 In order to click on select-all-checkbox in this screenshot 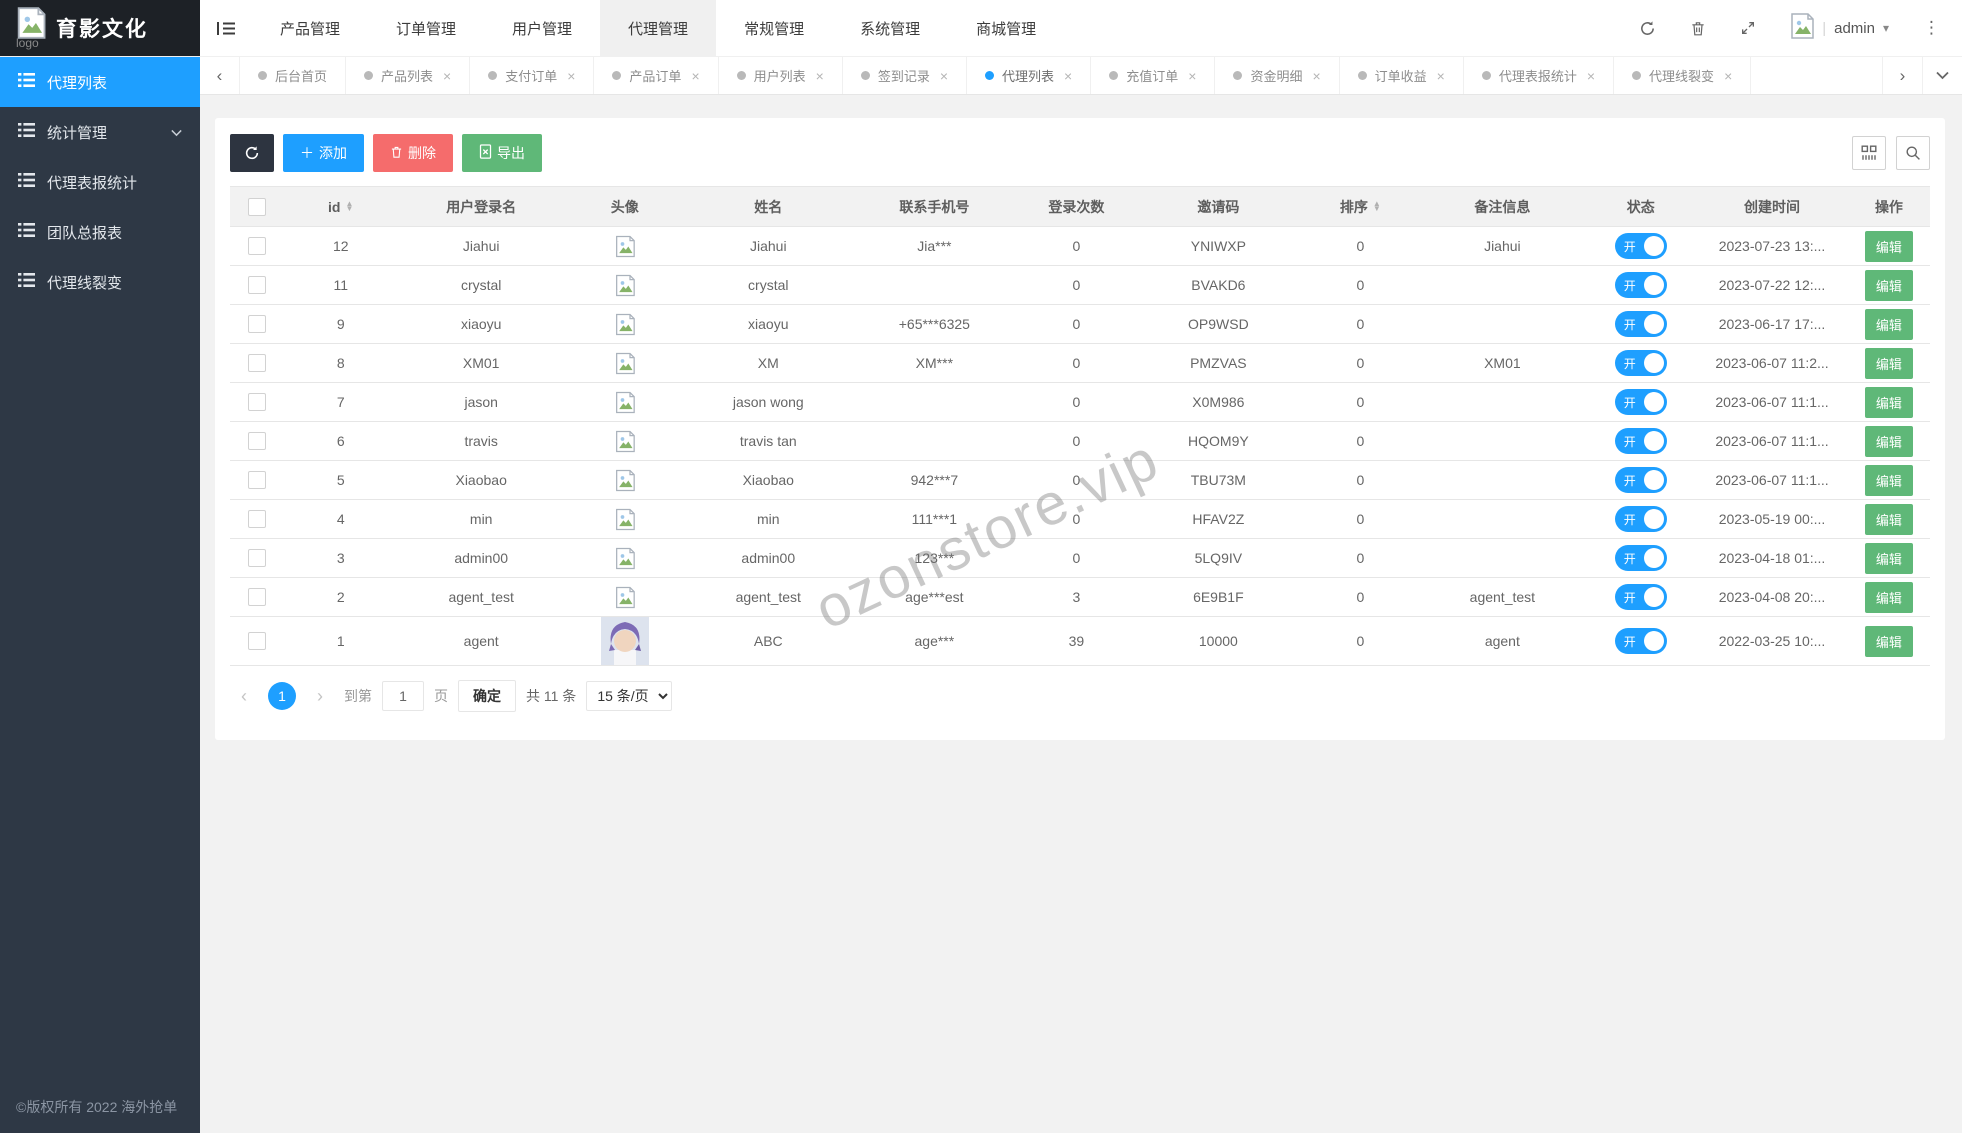, I will do `click(256, 206)`.